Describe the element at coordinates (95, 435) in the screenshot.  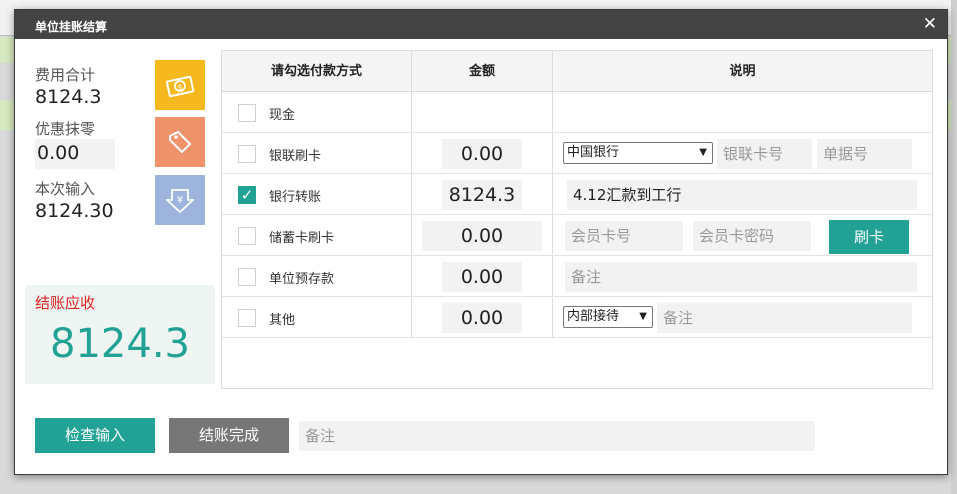
I see `check-input-button: 检查输入` at that location.